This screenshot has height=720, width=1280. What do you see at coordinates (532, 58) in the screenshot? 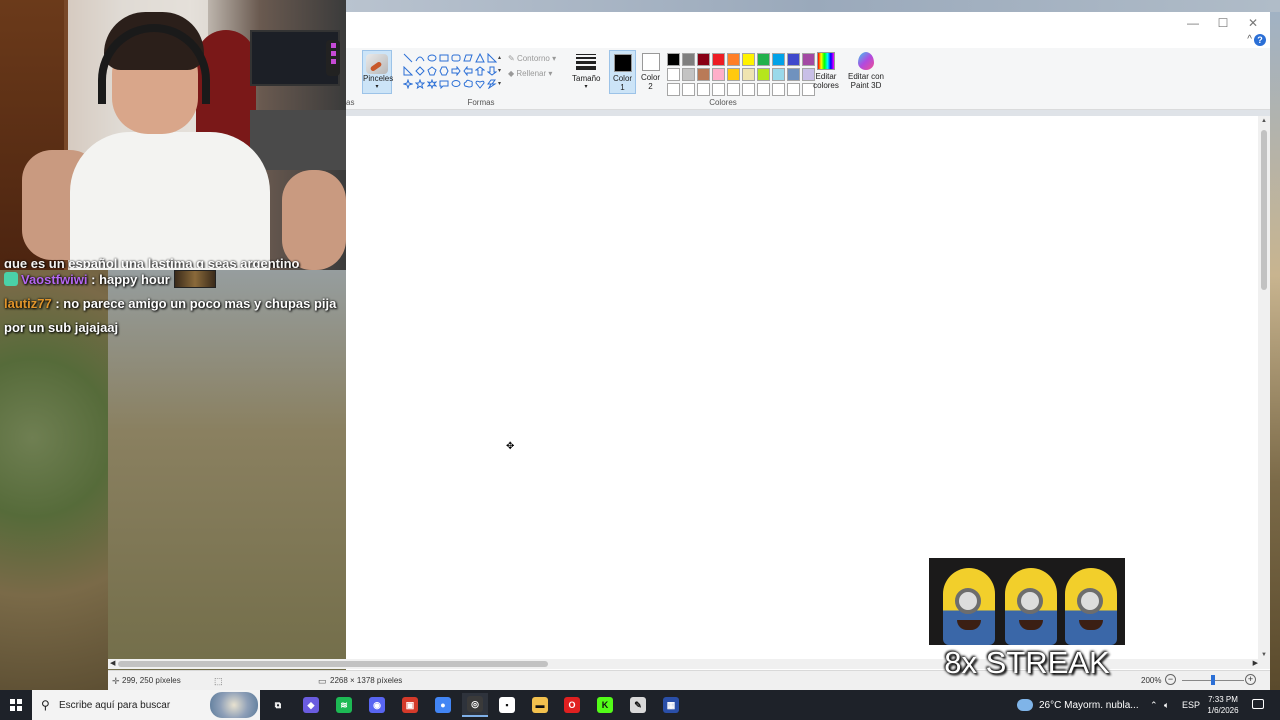
I see `contour-button: ✎ Contorno ▾` at bounding box center [532, 58].